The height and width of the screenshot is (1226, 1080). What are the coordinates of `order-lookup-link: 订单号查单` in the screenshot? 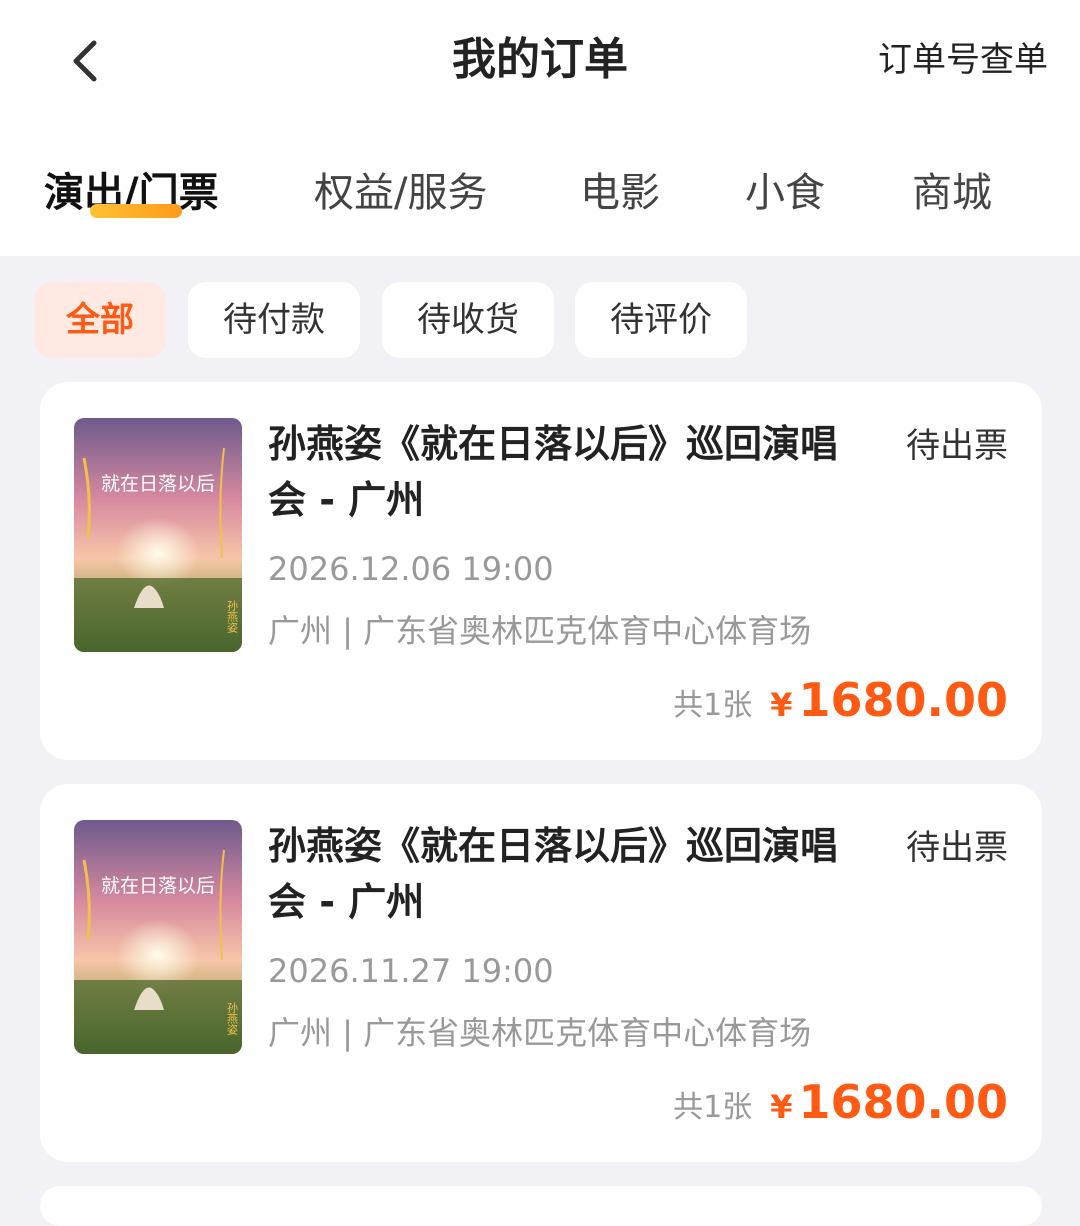 It's located at (963, 60).